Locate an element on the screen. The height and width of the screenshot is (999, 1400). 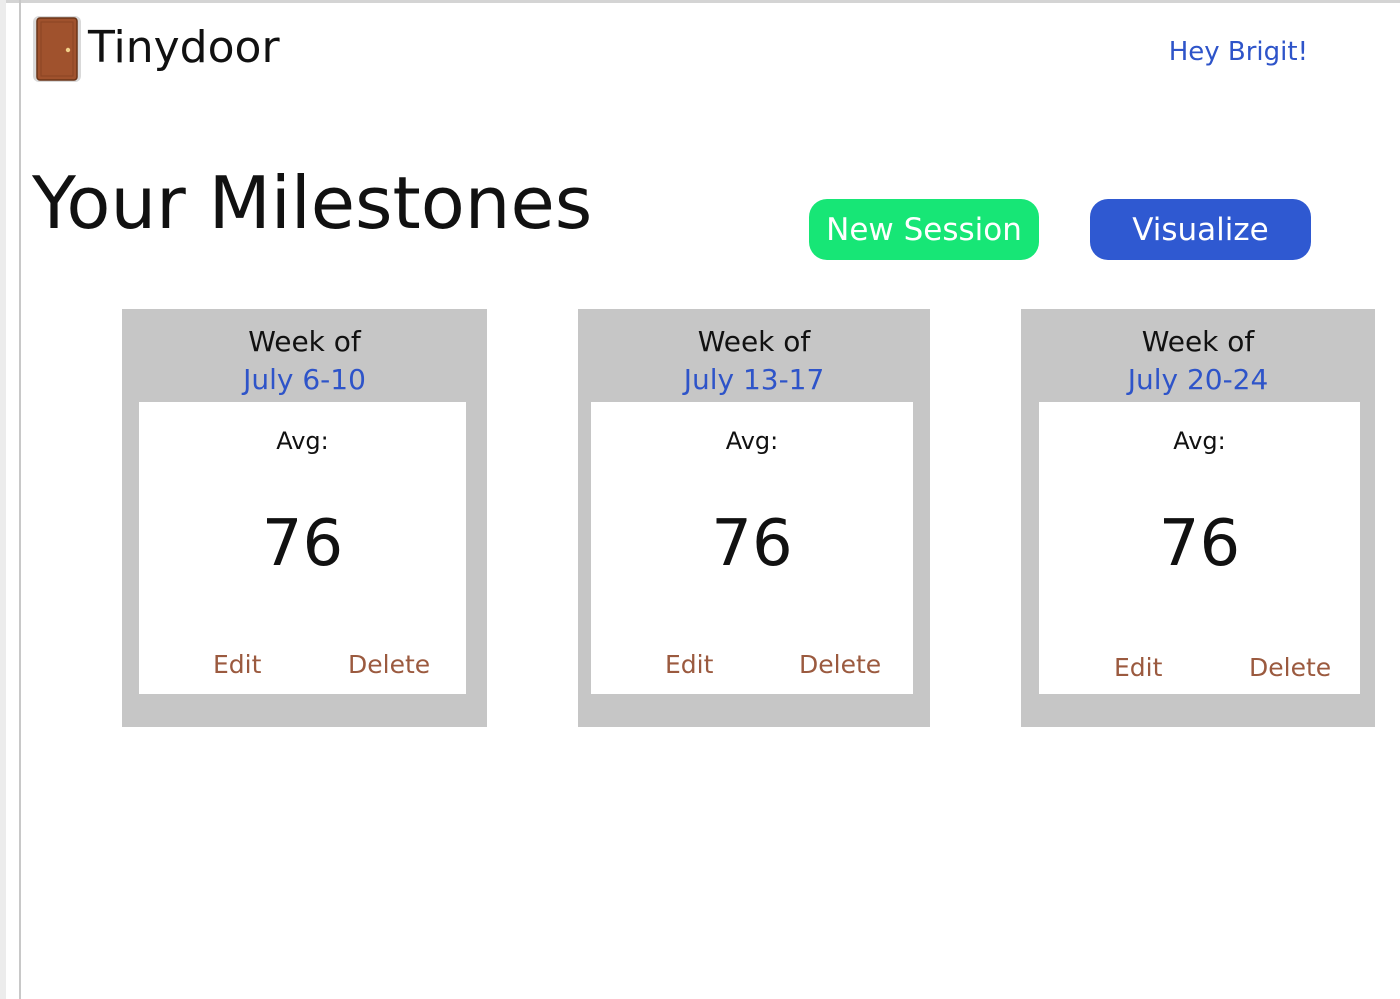
window-left-divider is located at coordinates (20, 499).